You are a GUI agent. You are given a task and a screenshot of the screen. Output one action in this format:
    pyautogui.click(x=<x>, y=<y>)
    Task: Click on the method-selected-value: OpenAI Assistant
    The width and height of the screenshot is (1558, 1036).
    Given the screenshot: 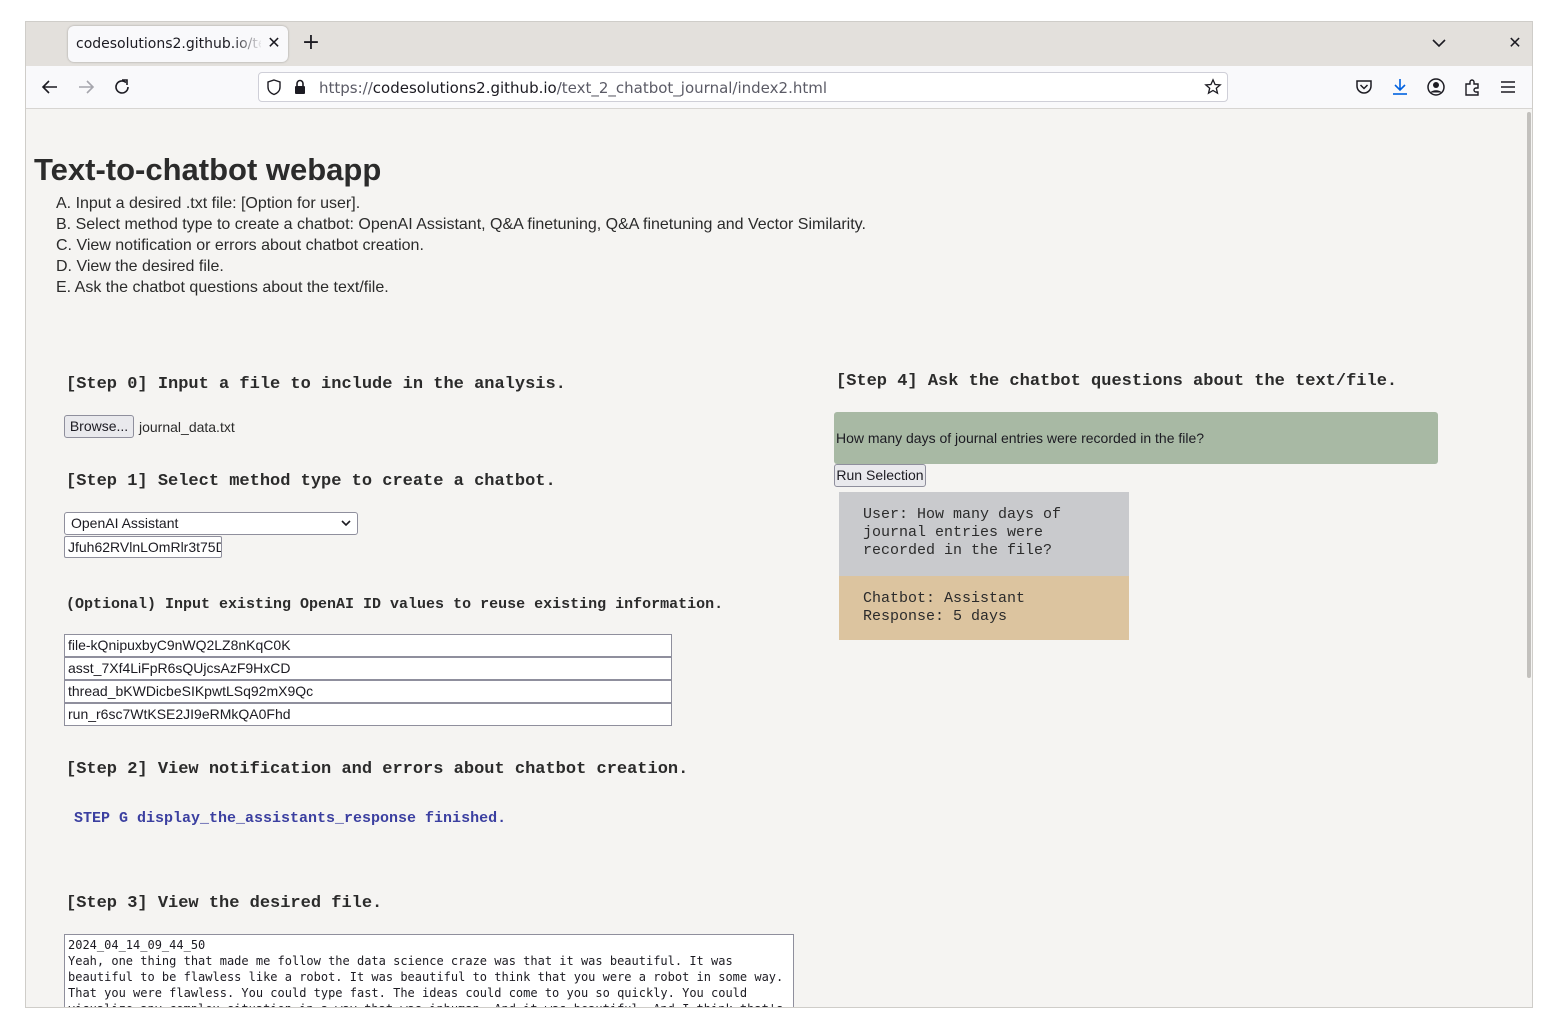 What is the action you would take?
    pyautogui.click(x=125, y=523)
    